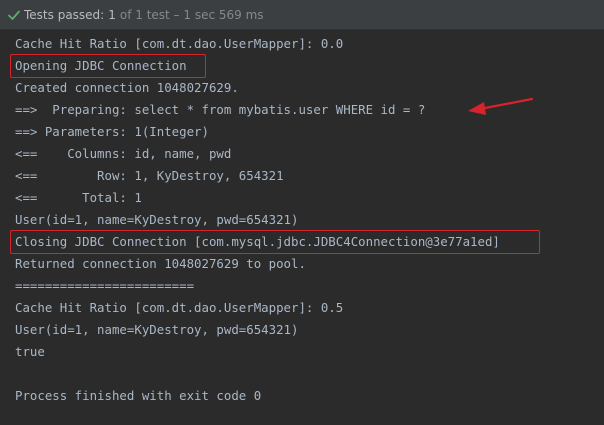  I want to click on highlight-box-closing, so click(275, 242).